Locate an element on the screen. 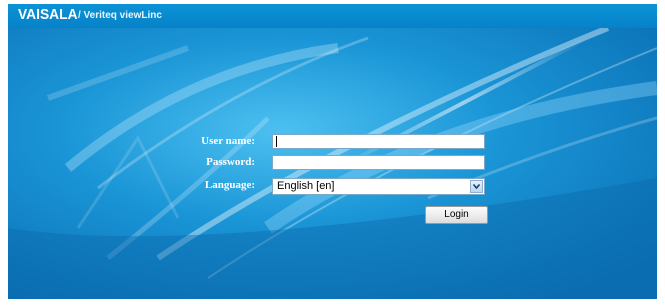  password-input is located at coordinates (378, 162).